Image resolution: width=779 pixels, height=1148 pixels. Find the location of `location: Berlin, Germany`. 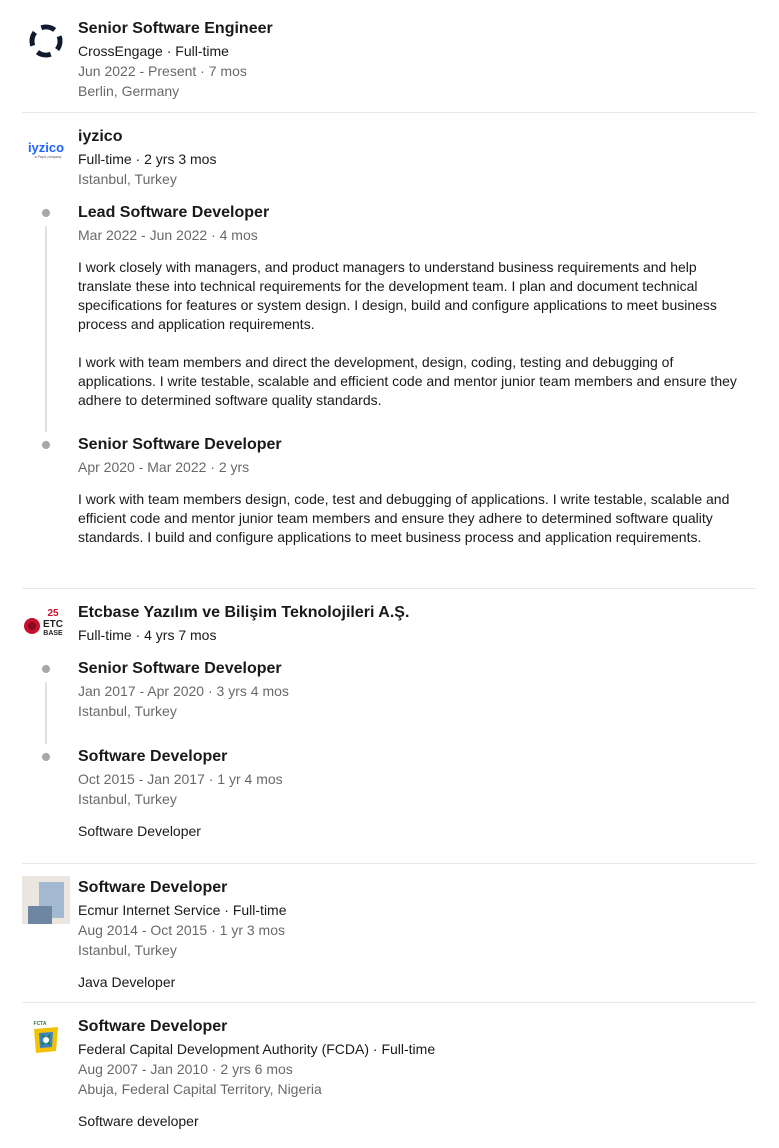

location: Berlin, Germany is located at coordinates (129, 91).